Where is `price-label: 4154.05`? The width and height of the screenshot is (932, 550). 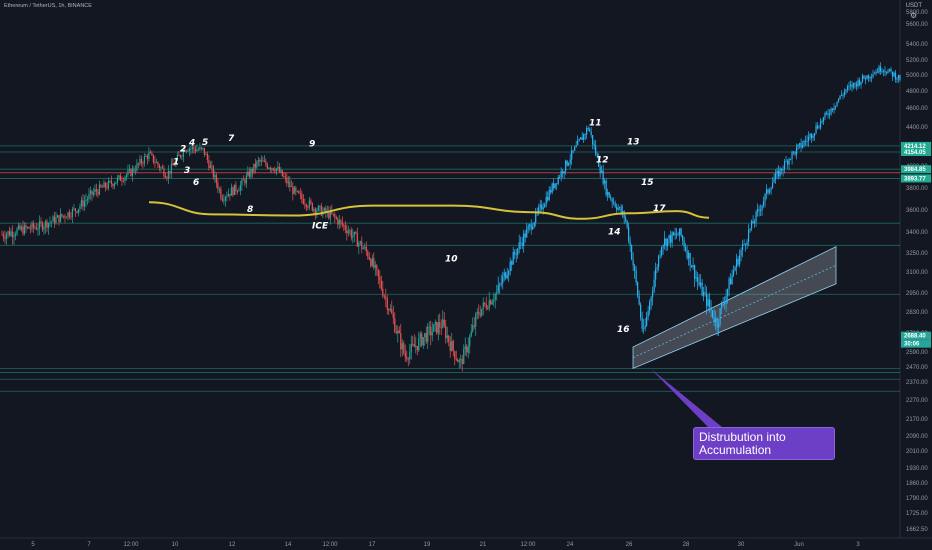
price-label: 4154.05 is located at coordinates (915, 153).